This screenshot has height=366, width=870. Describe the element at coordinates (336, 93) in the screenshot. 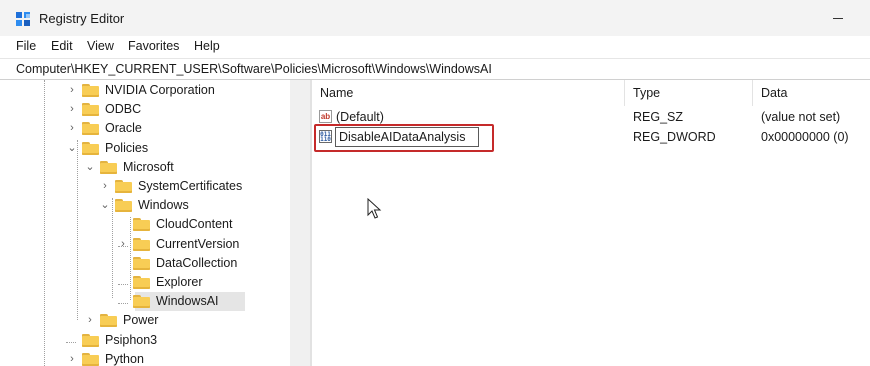

I see `column-header-name: Name` at that location.